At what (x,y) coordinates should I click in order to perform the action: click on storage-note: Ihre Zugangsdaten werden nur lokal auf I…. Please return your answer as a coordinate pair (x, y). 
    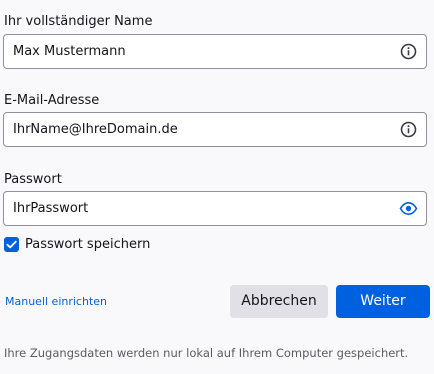
    Looking at the image, I should click on (206, 353).